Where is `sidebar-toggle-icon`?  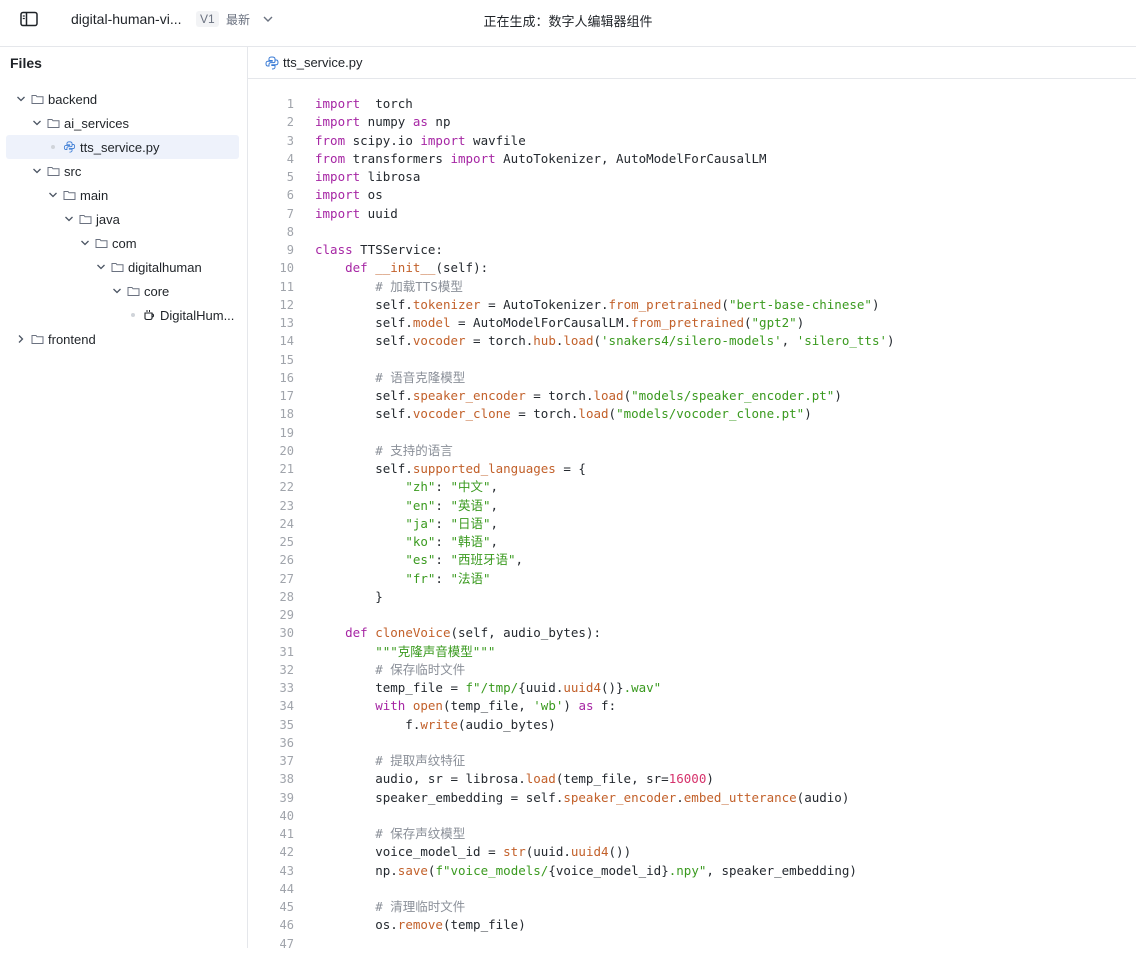
sidebar-toggle-icon is located at coordinates (29, 19).